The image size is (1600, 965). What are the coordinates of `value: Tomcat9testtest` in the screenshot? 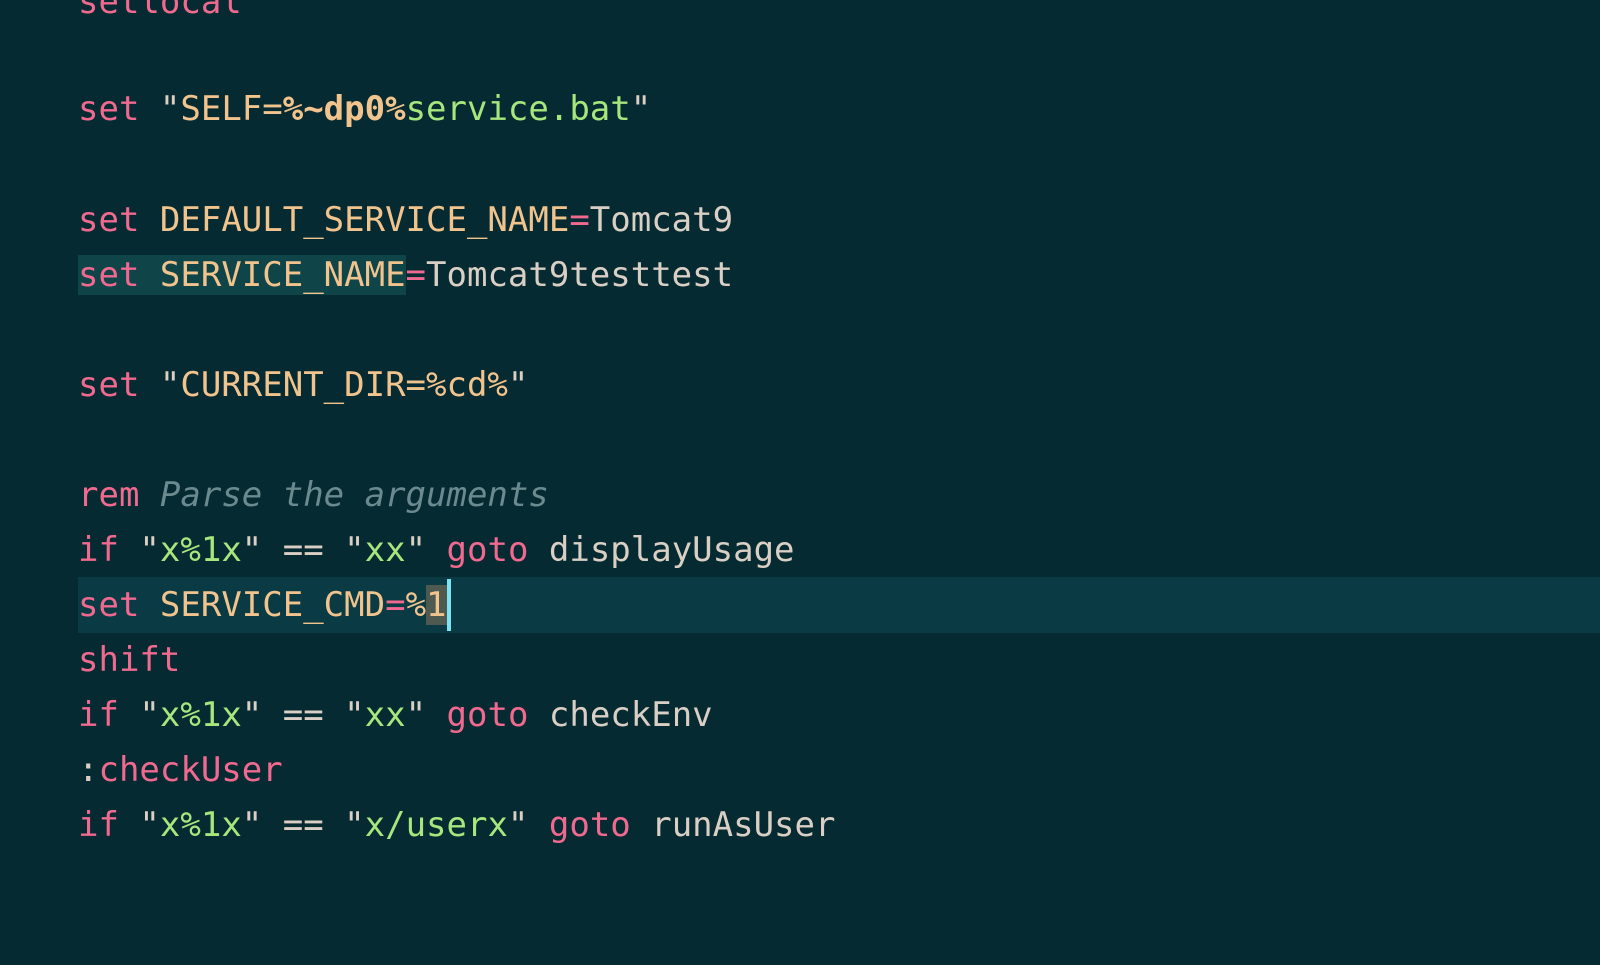 It's located at (580, 275).